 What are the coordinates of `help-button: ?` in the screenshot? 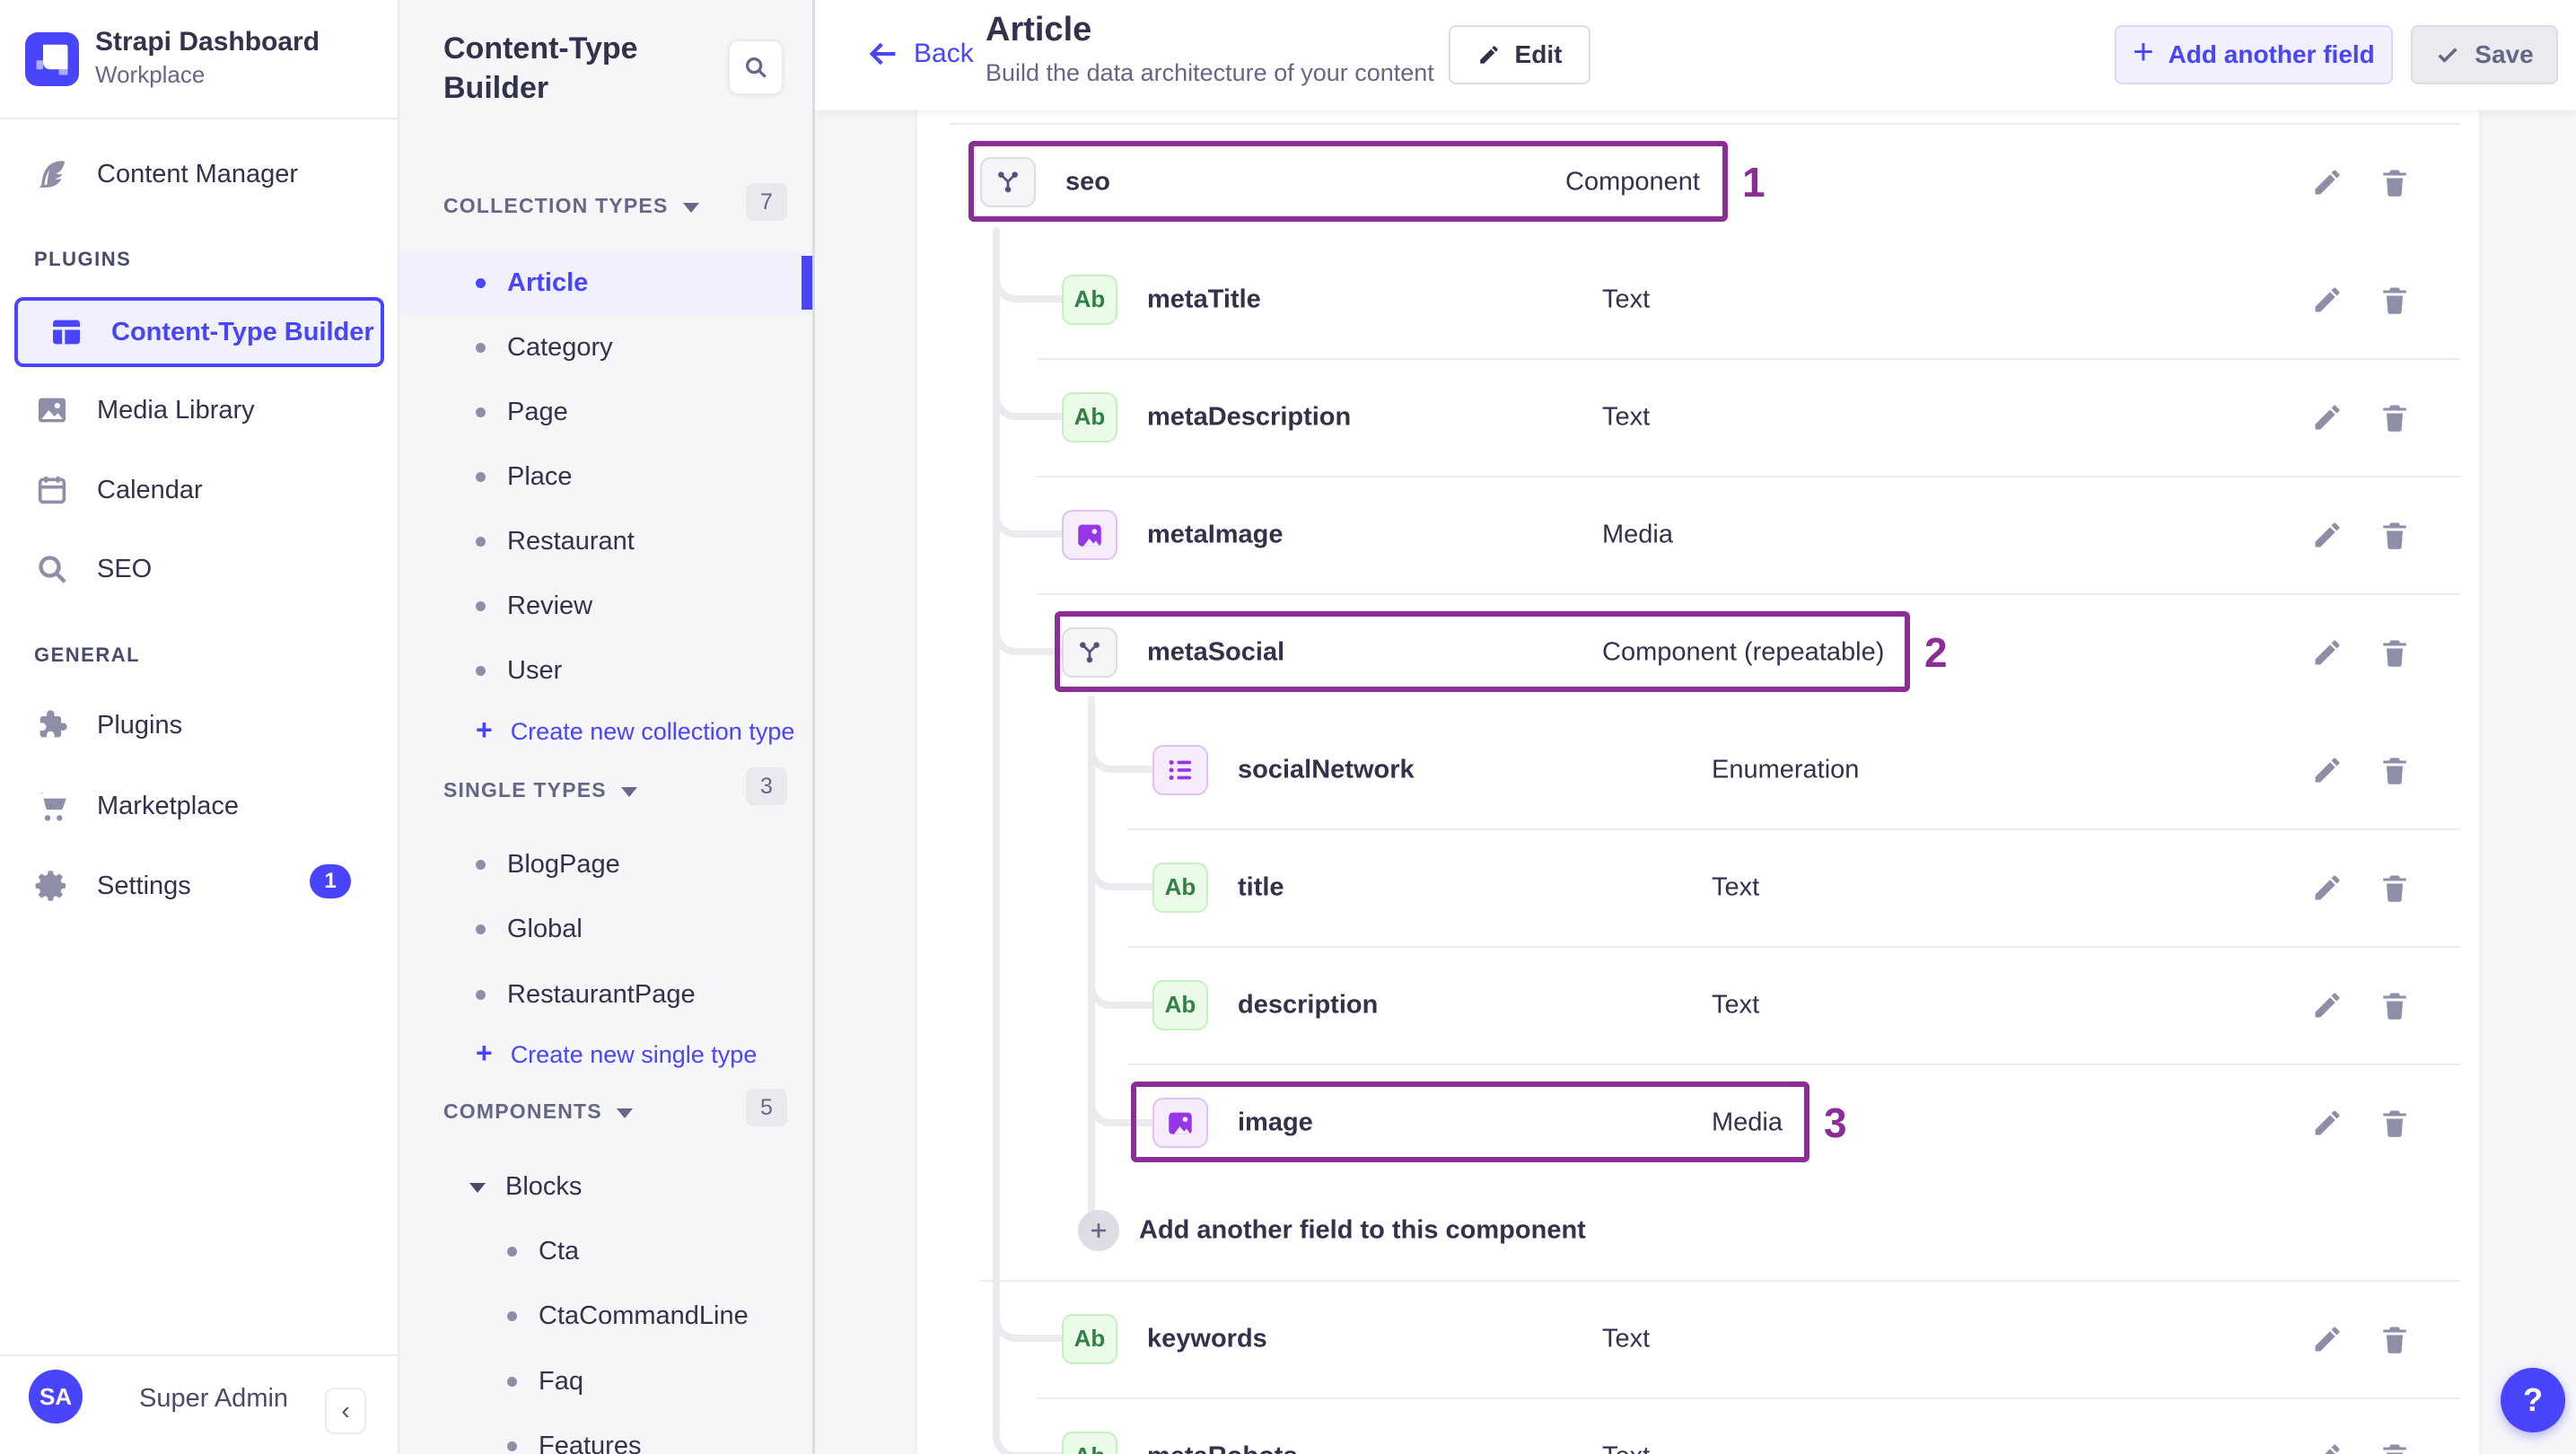 It's located at (2533, 1400).